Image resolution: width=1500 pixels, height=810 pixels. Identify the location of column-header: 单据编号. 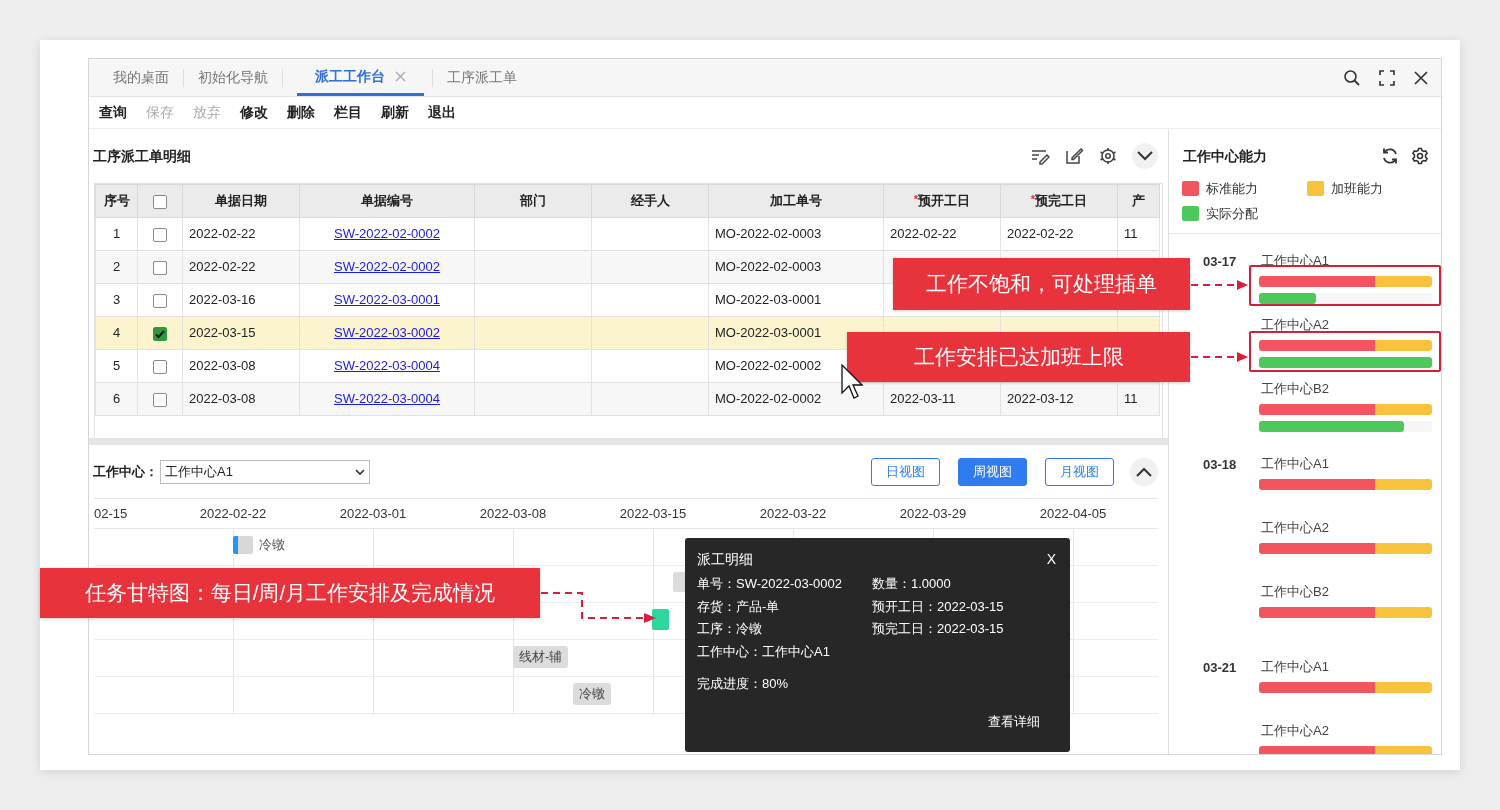
(387, 201).